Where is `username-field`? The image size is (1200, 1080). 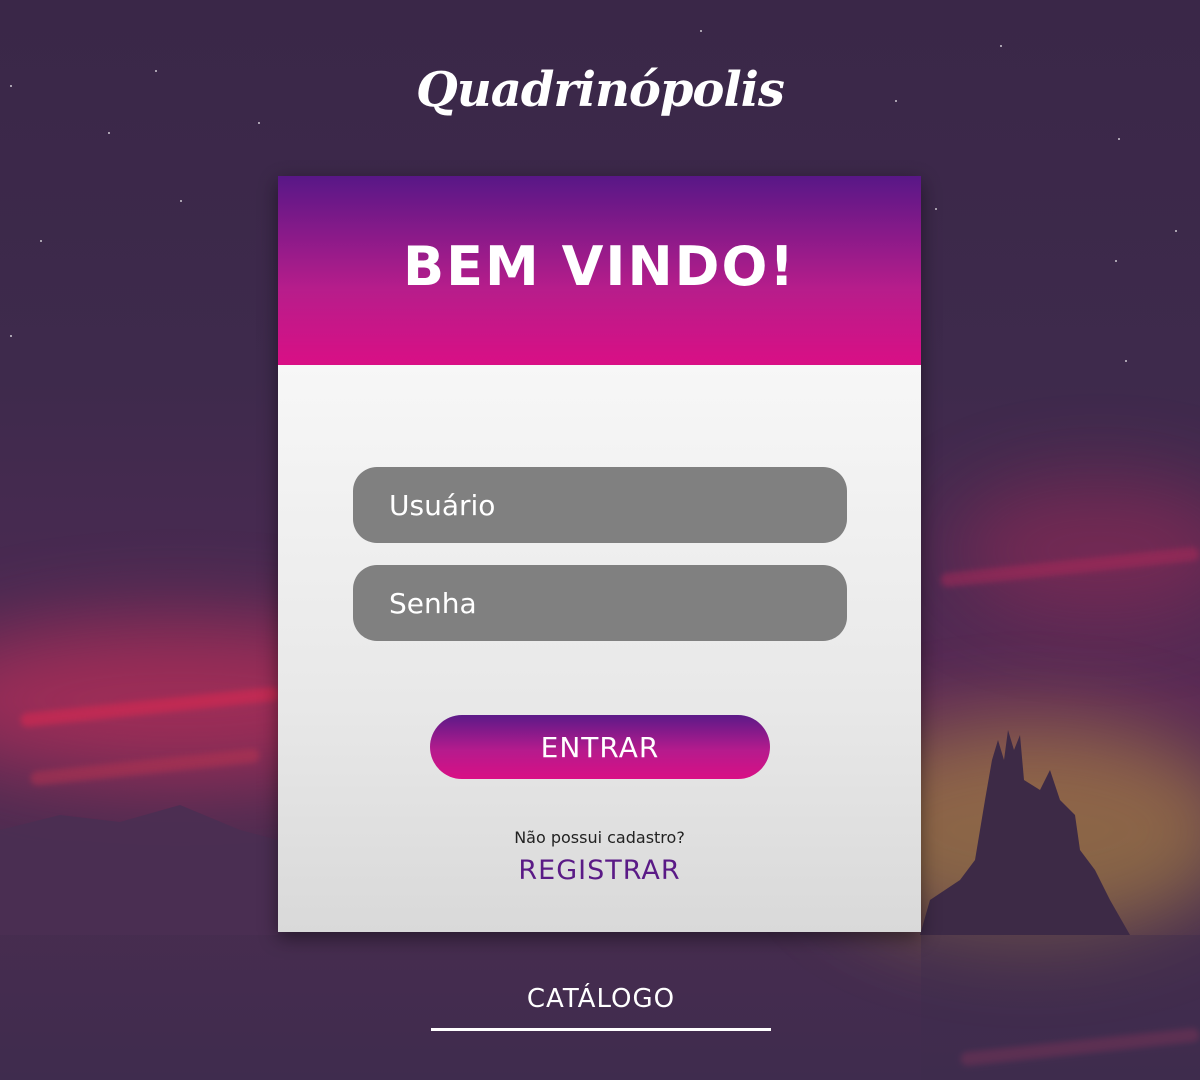 username-field is located at coordinates (600, 505).